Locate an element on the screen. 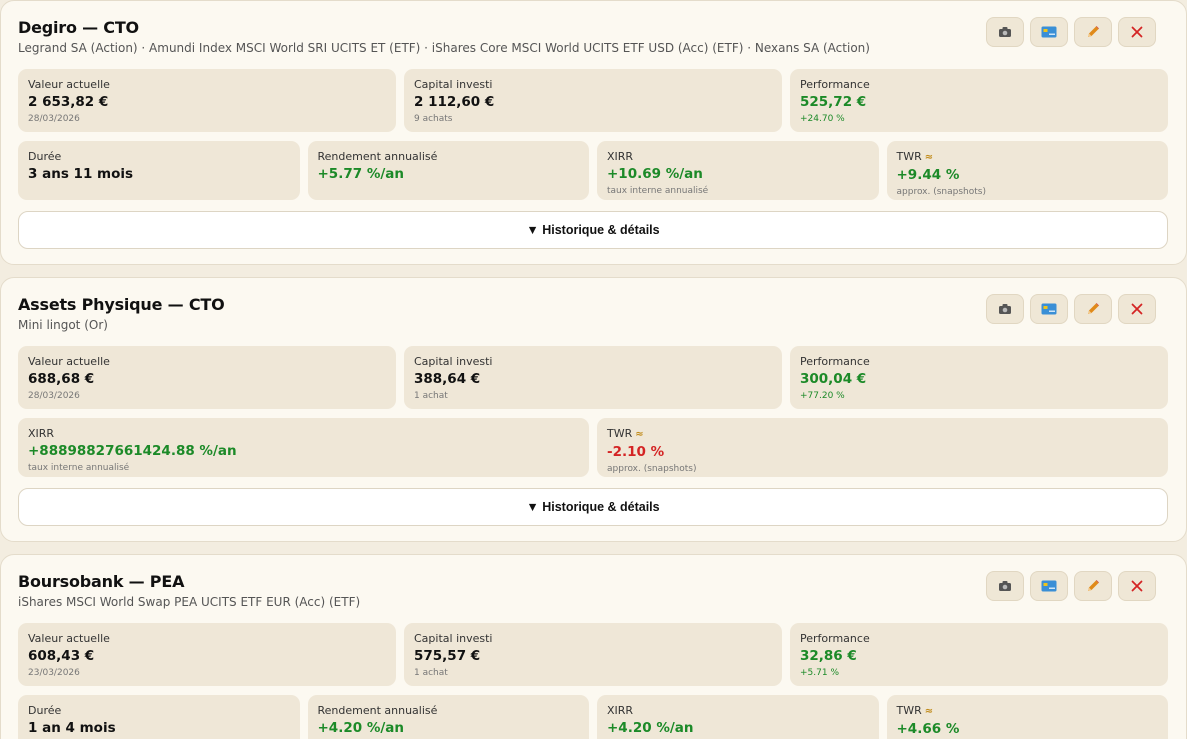 Image resolution: width=1187 pixels, height=739 pixels. pencil-icon is located at coordinates (1093, 308).